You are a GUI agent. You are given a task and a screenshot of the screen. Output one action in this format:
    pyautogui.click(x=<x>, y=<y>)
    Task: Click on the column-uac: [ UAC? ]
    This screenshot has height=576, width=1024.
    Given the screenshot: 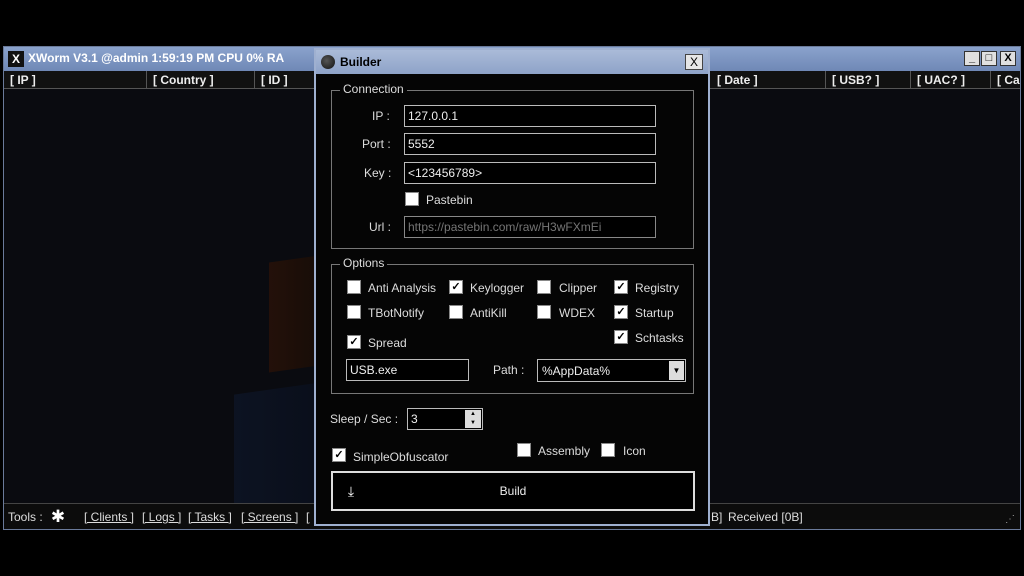 What is the action you would take?
    pyautogui.click(x=951, y=80)
    